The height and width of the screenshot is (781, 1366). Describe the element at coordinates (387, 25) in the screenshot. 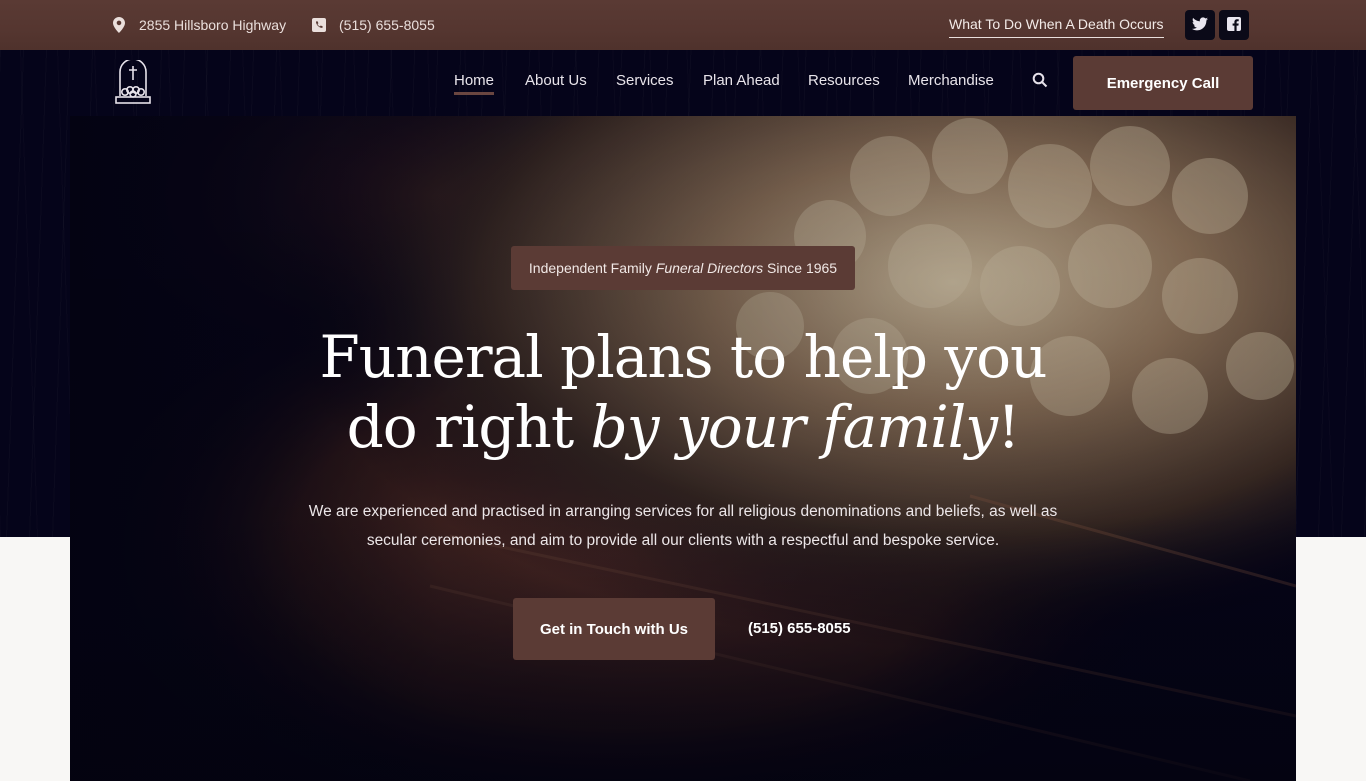

I see `phone-text: (515) 655-8055` at that location.